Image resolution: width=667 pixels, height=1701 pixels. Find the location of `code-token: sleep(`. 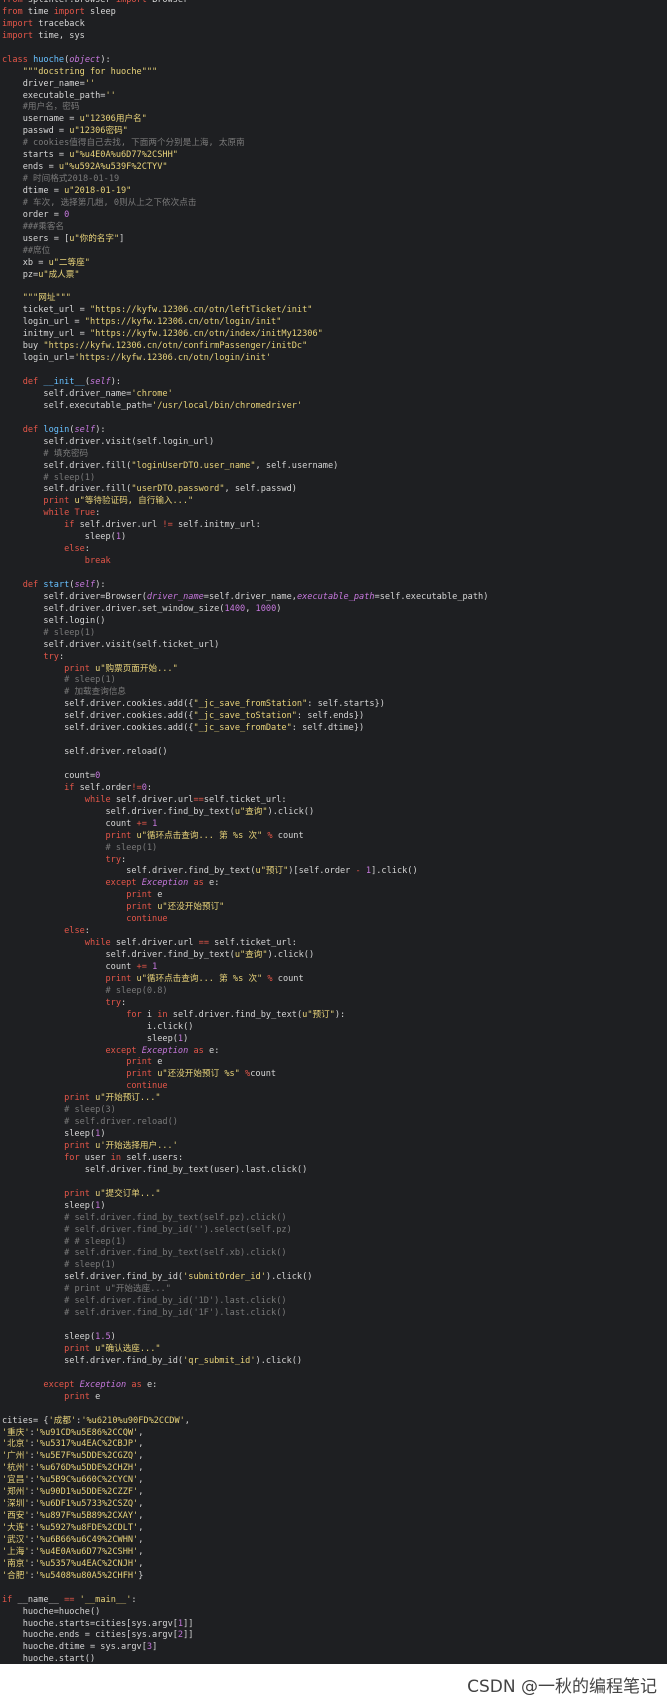

code-token: sleep( is located at coordinates (49, 1134).